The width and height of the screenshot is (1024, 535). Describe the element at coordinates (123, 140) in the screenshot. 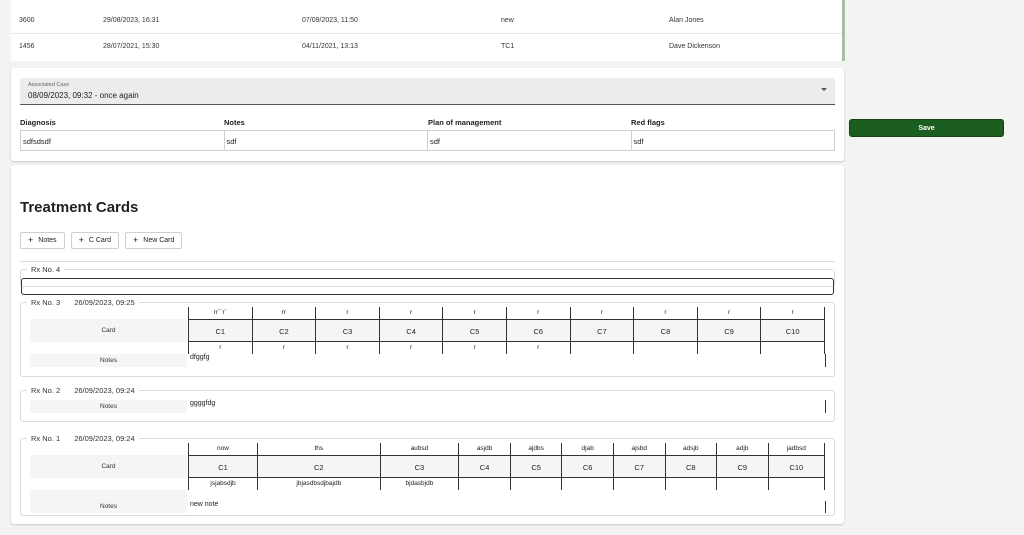

I see `diagnosis-field: sdfsdsdf` at that location.